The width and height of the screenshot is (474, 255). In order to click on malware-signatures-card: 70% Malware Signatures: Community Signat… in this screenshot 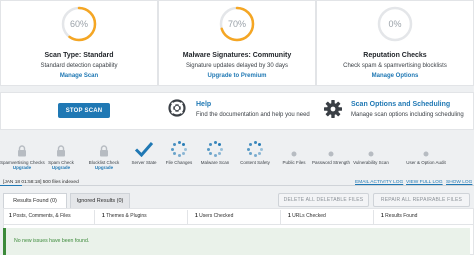, I will do `click(237, 43)`.